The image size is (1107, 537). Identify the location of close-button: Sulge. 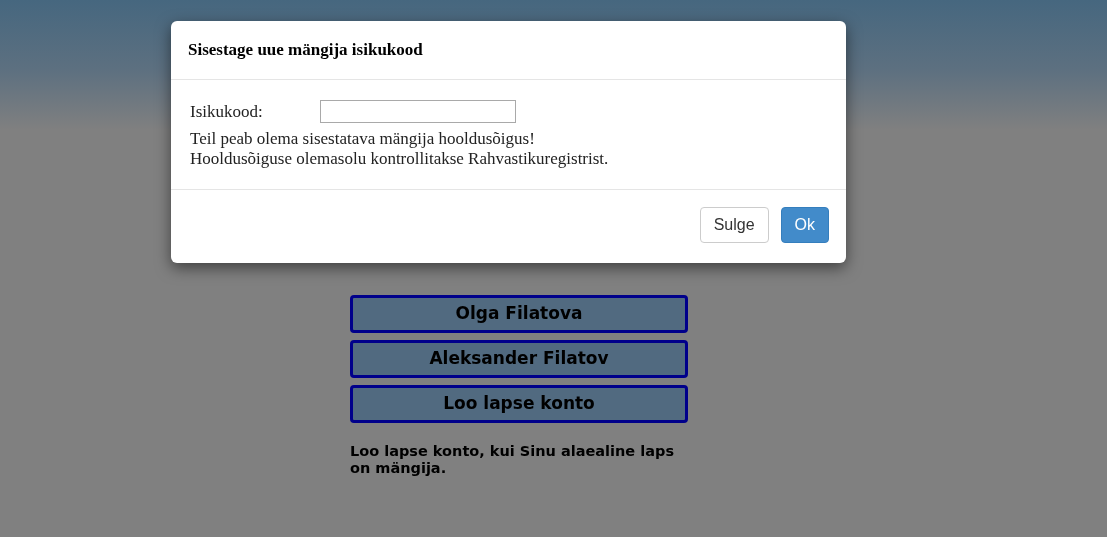
(734, 225).